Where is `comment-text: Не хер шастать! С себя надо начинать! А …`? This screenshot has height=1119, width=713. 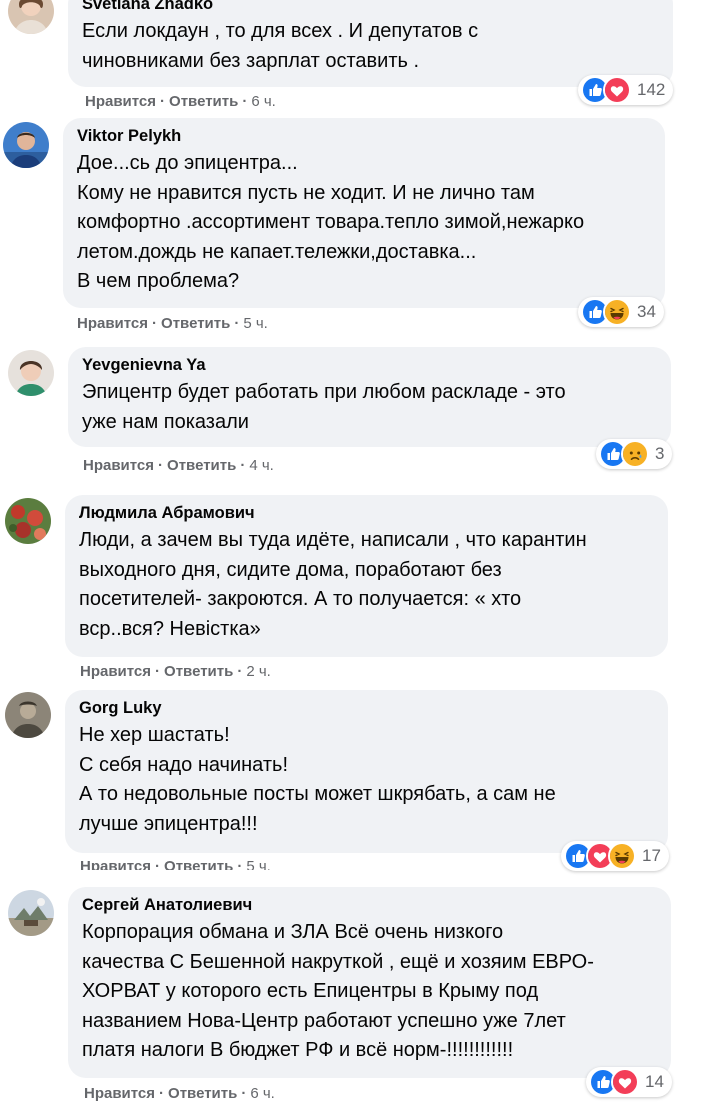
comment-text: Не хер шастать! С себя надо начинать! А … is located at coordinates (317, 779).